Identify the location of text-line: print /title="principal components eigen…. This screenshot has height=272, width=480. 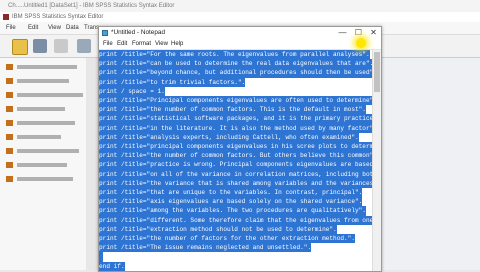
(240, 147).